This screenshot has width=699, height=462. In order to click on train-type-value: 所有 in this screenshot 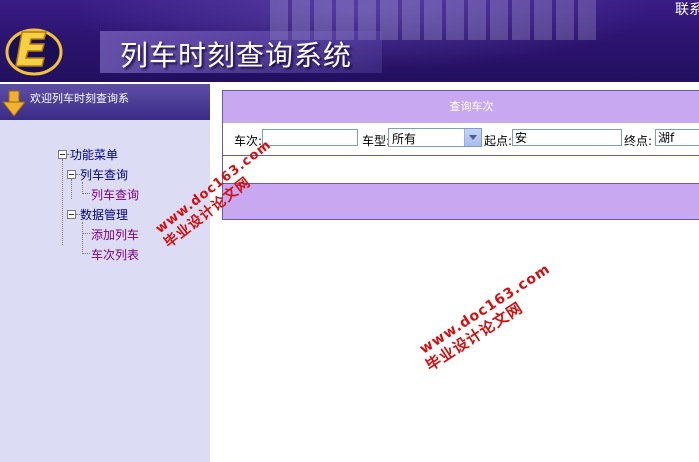, I will do `click(404, 139)`.